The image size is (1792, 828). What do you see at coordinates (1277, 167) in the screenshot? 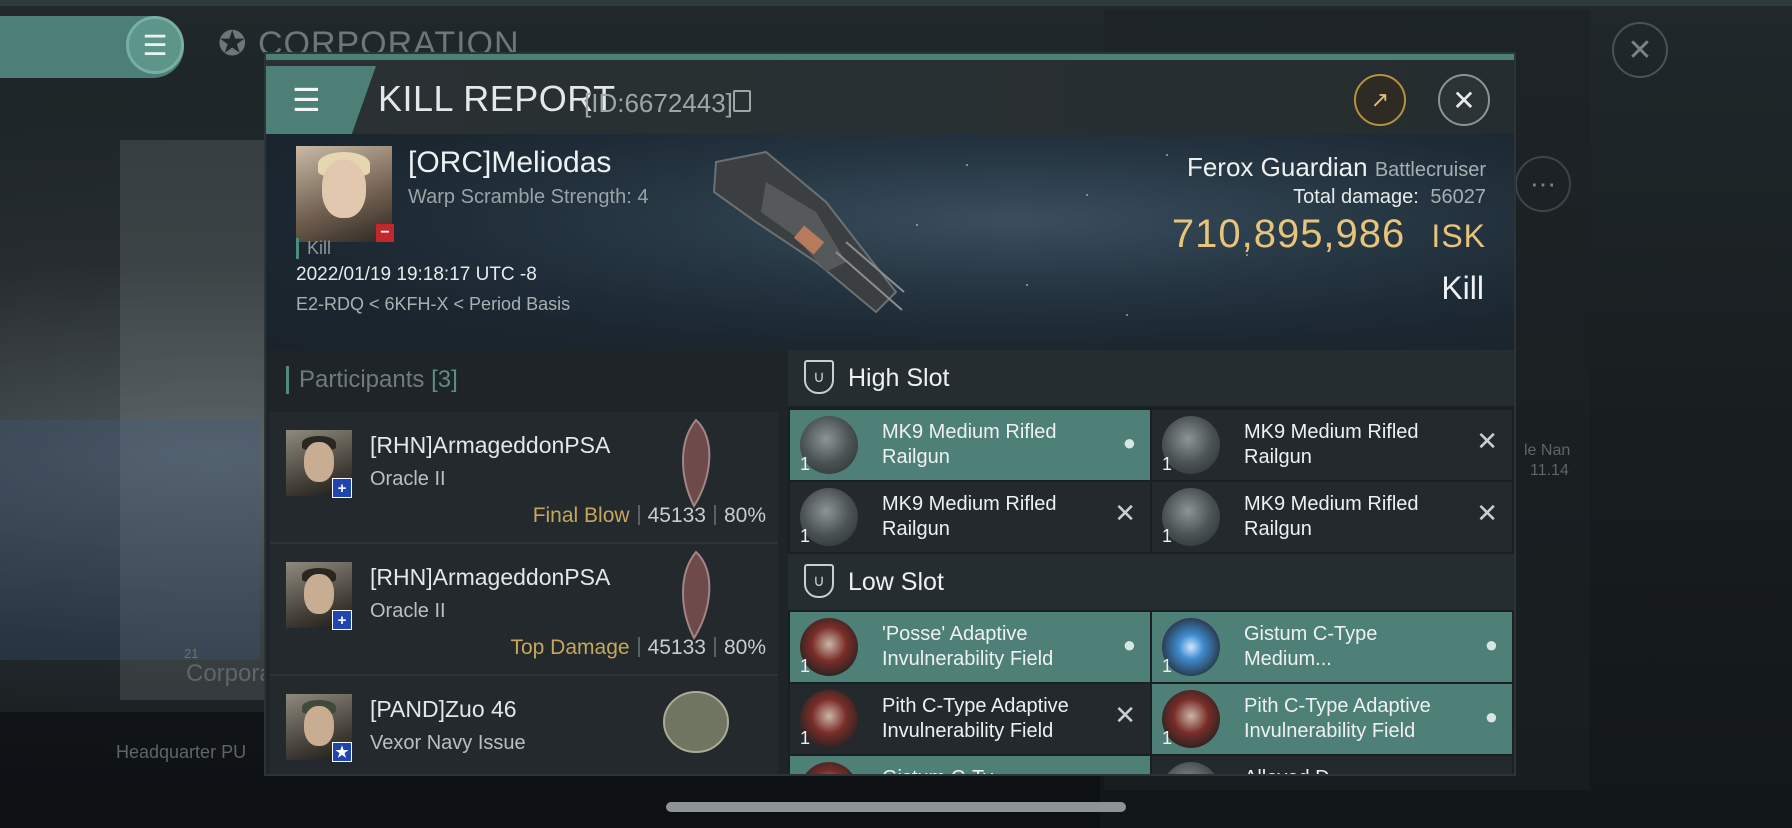
I see `ship-name-text: Ferox Guardian` at bounding box center [1277, 167].